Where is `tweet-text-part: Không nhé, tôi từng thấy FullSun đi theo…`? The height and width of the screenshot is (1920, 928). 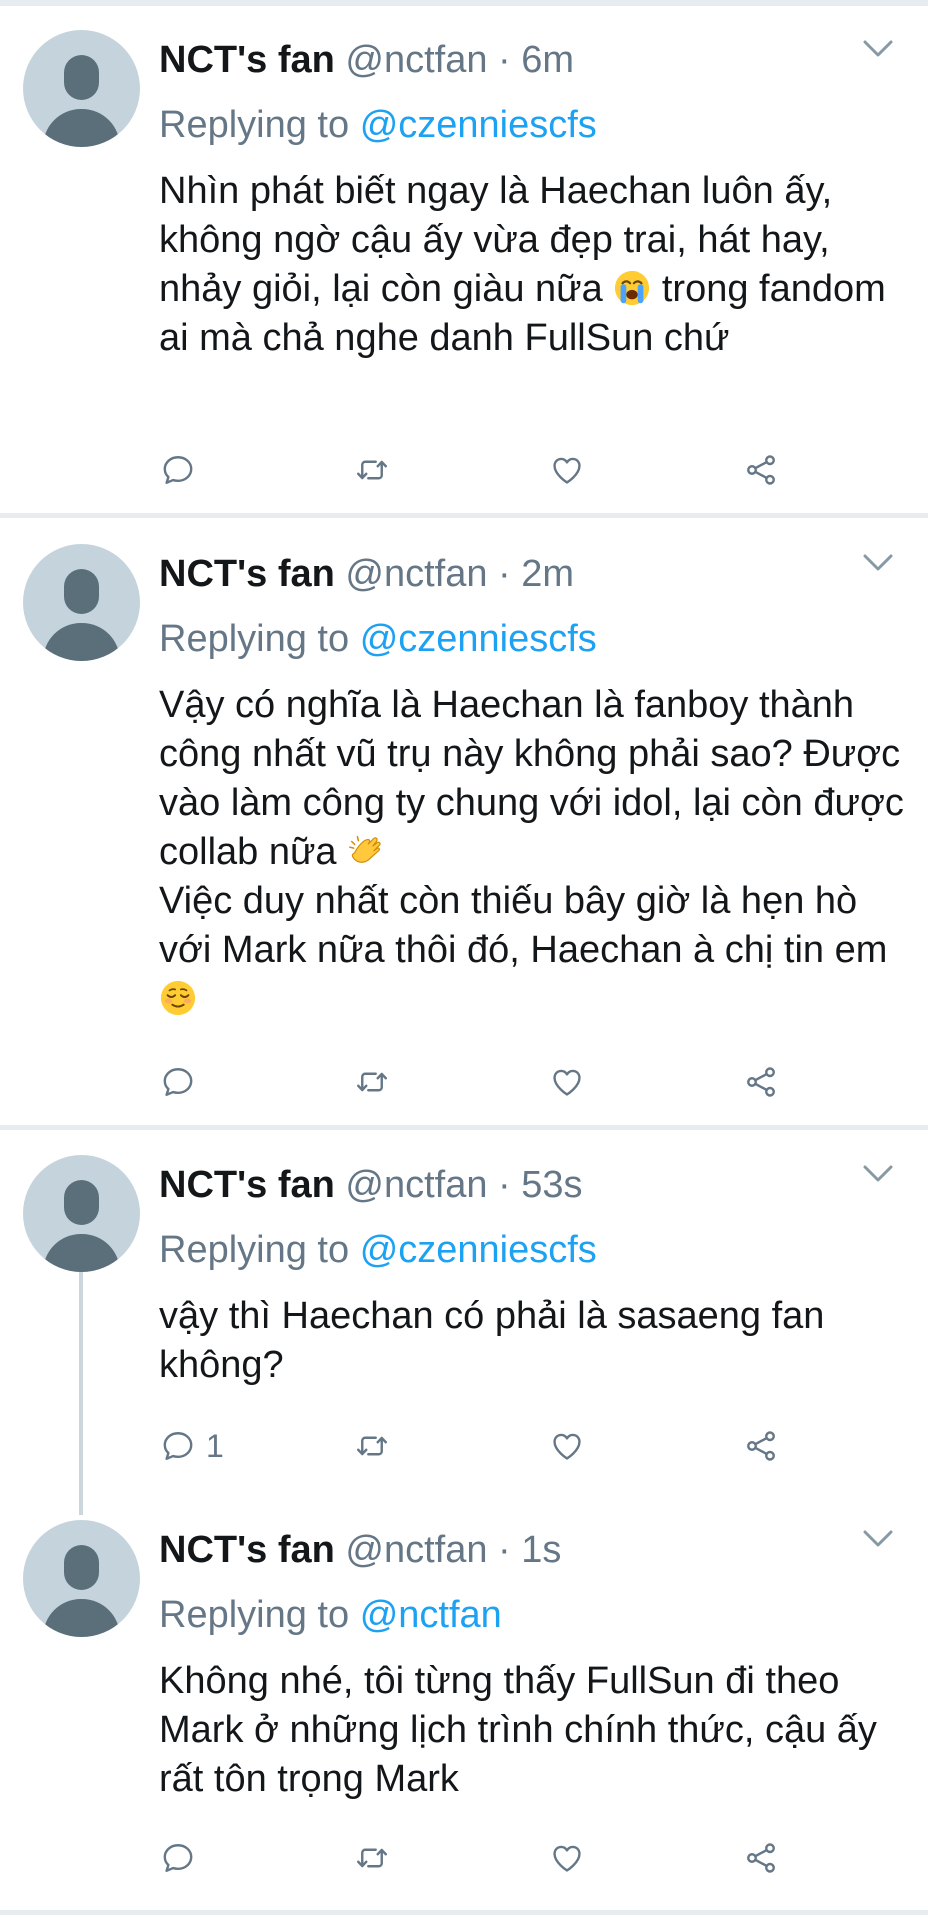 tweet-text-part: Không nhé, tôi từng thấy FullSun đi theo… is located at coordinates (518, 1730).